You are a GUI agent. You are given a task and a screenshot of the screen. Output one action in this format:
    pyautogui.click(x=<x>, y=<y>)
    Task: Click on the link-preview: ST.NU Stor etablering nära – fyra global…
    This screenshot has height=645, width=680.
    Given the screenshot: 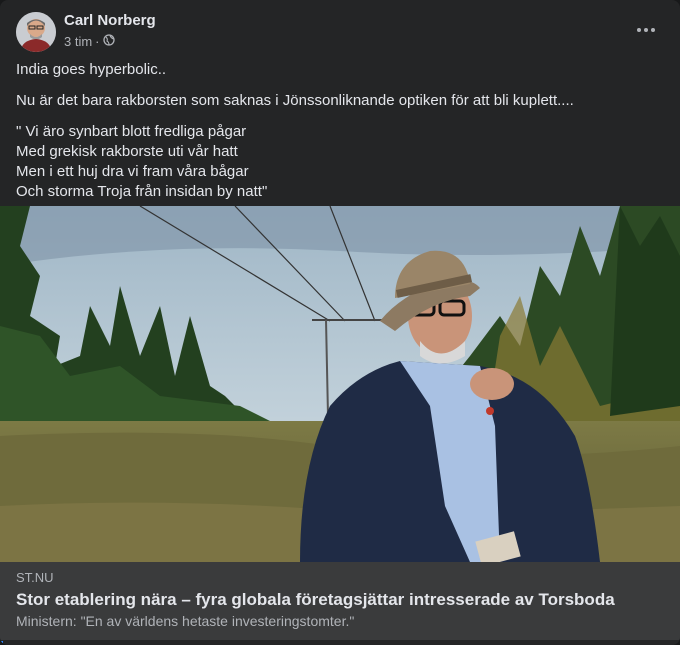 What is the action you would take?
    pyautogui.click(x=340, y=601)
    